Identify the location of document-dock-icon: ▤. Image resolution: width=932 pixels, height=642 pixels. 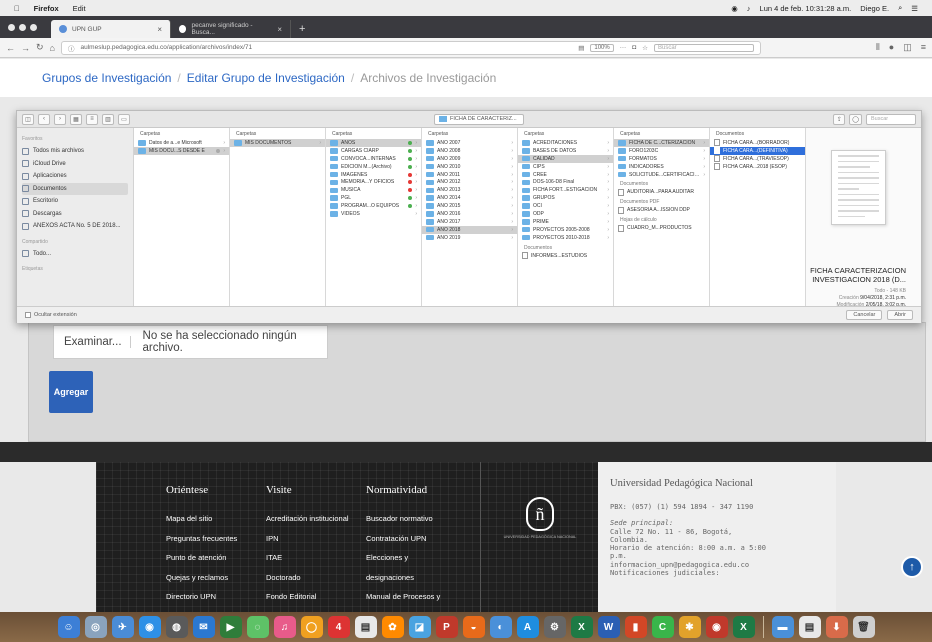
(809, 627).